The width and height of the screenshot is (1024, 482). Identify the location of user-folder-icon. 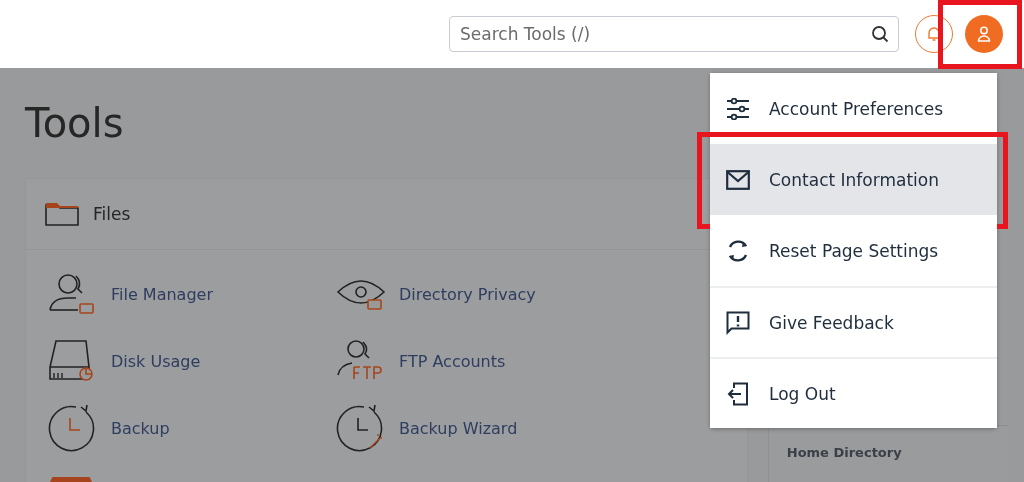
(72, 294).